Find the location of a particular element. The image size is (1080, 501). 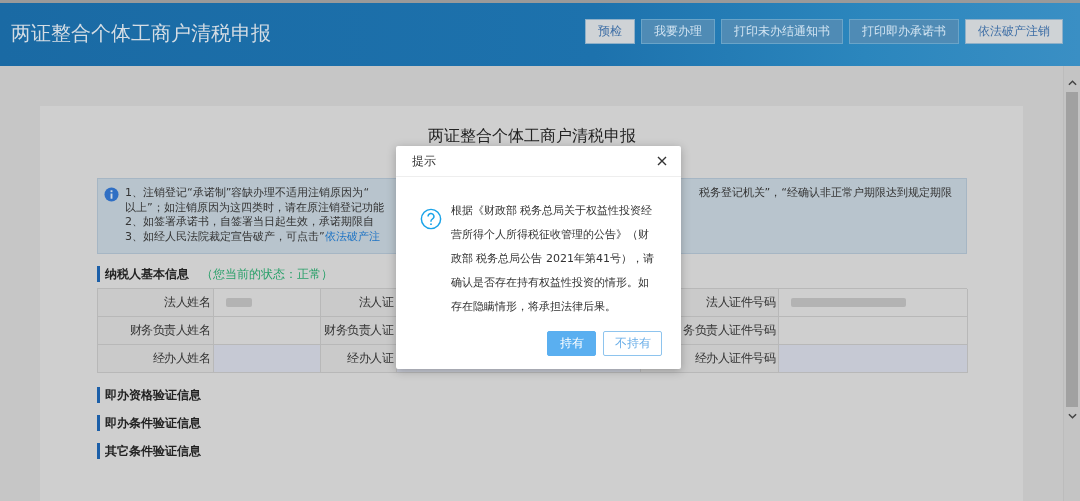

info-icon is located at coordinates (111, 194).